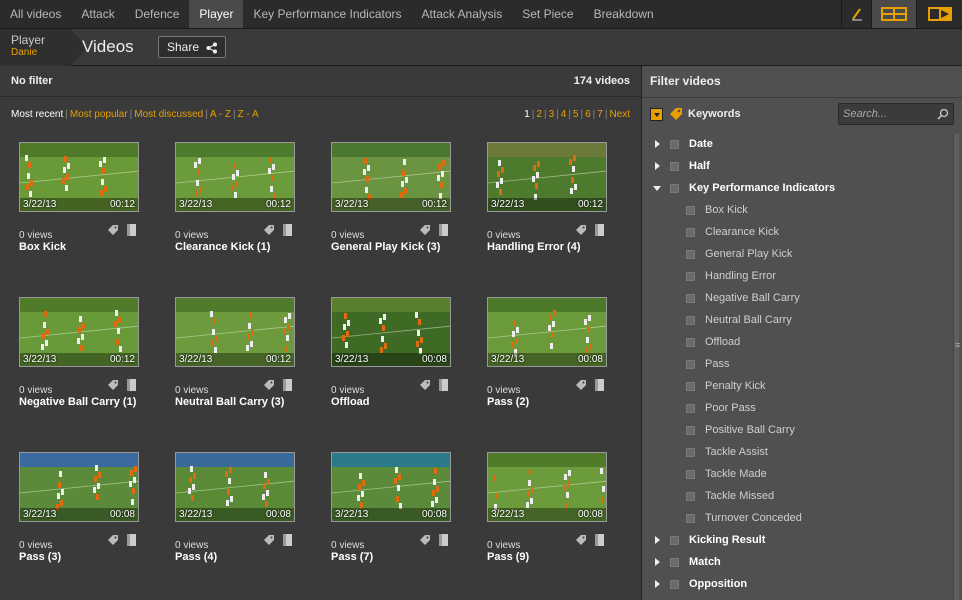 The image size is (962, 600). I want to click on video-card: 3/22/13 00:08 0 views Pass (3), so click(84, 512).